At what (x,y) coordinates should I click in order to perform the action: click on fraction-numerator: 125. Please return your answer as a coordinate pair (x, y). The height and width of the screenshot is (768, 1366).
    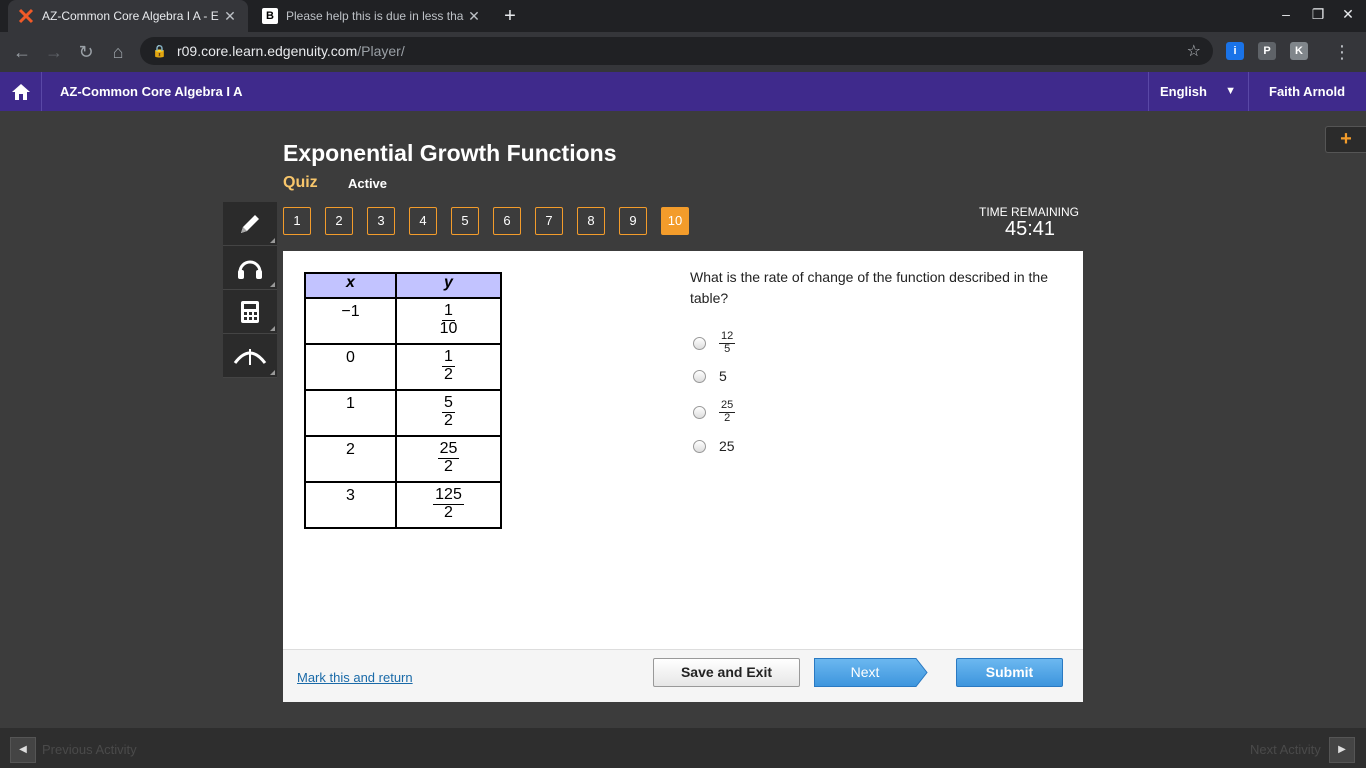
    Looking at the image, I should click on (448, 495).